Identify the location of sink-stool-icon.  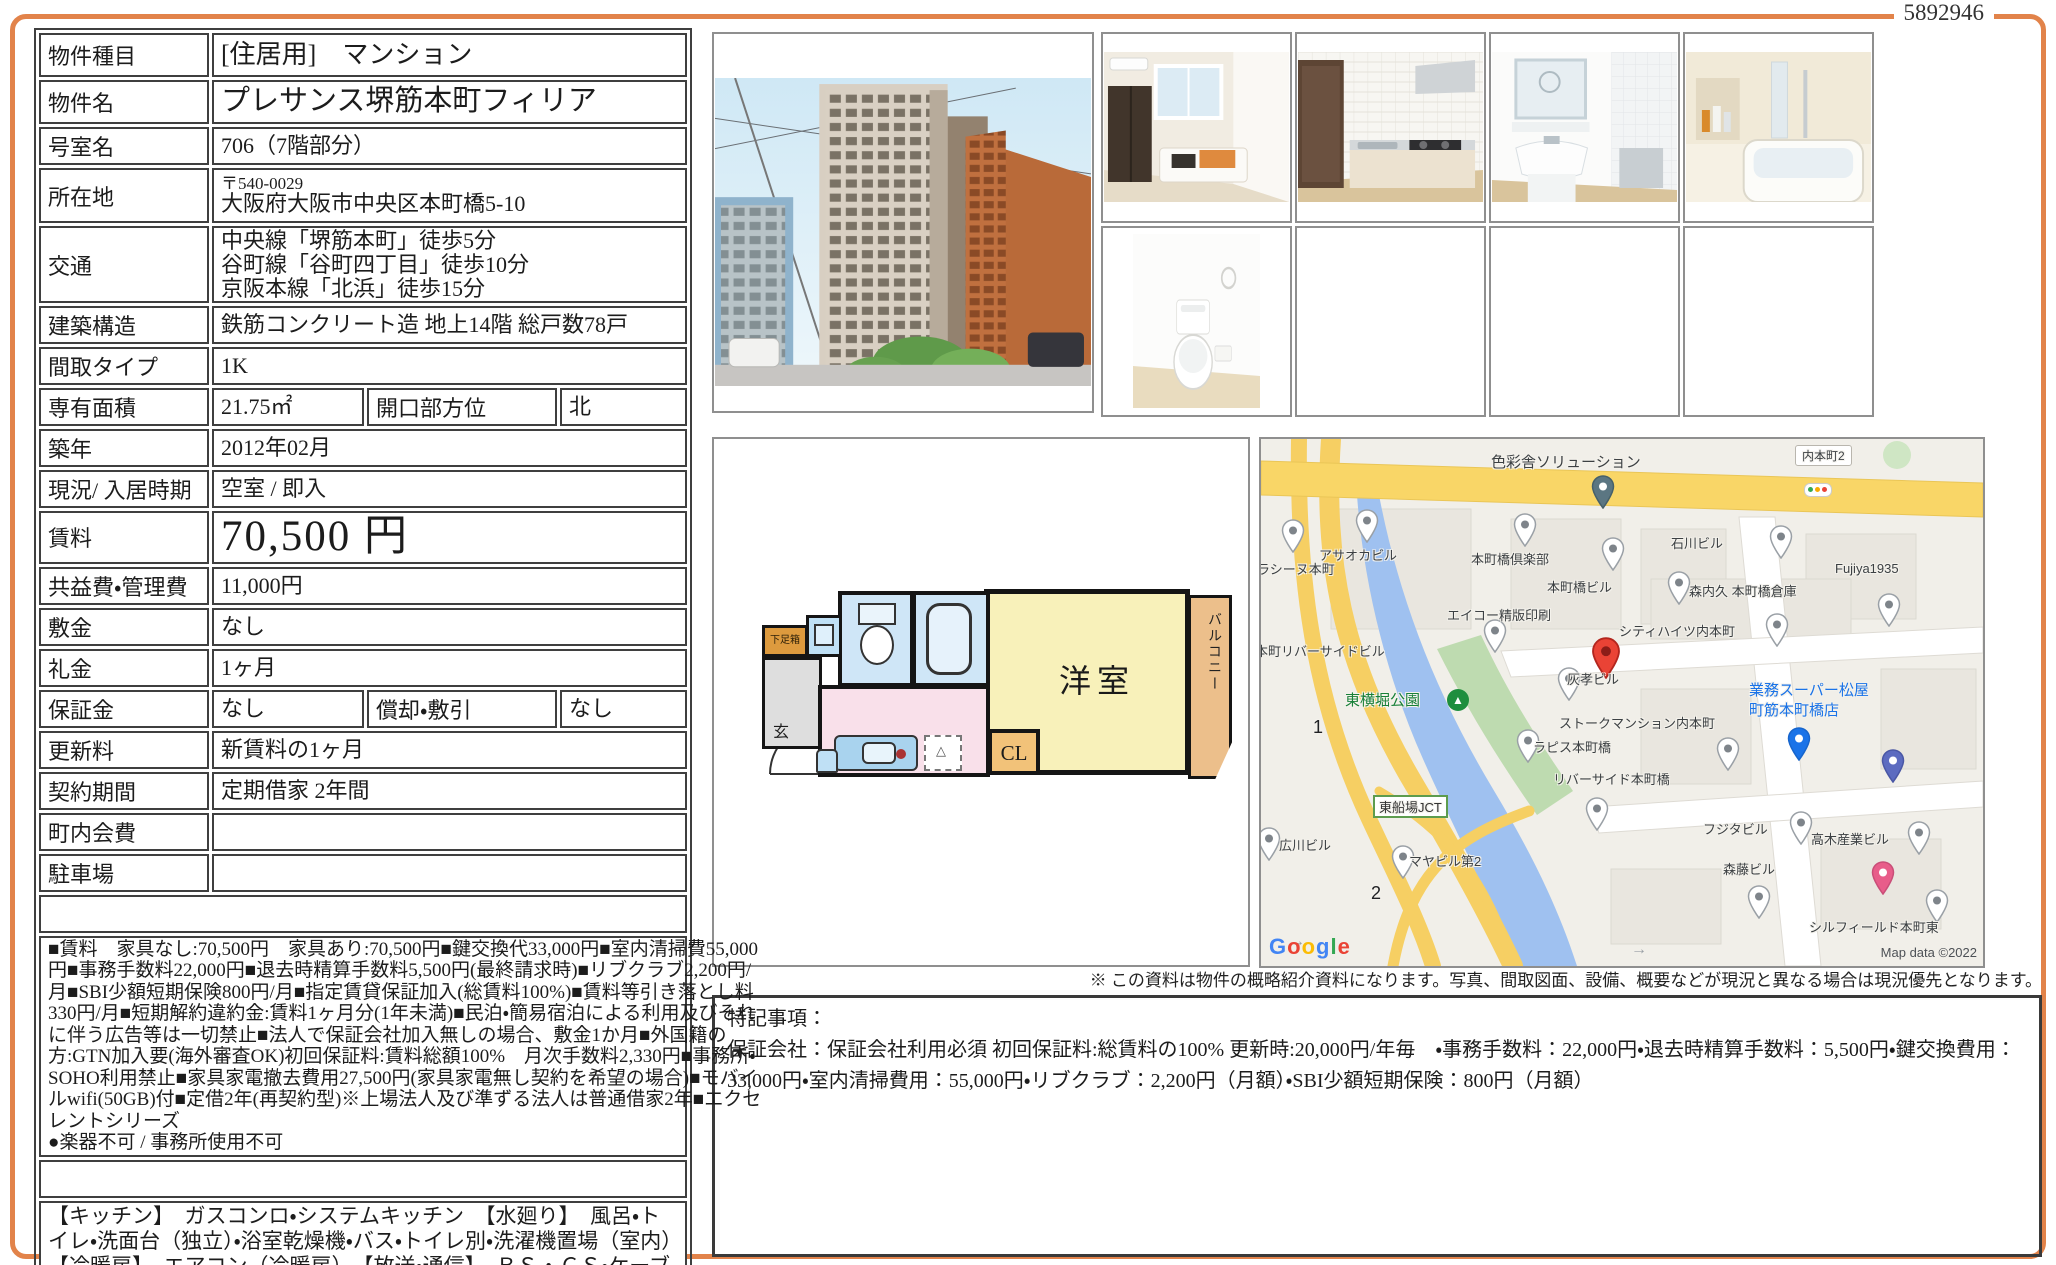
(827, 761).